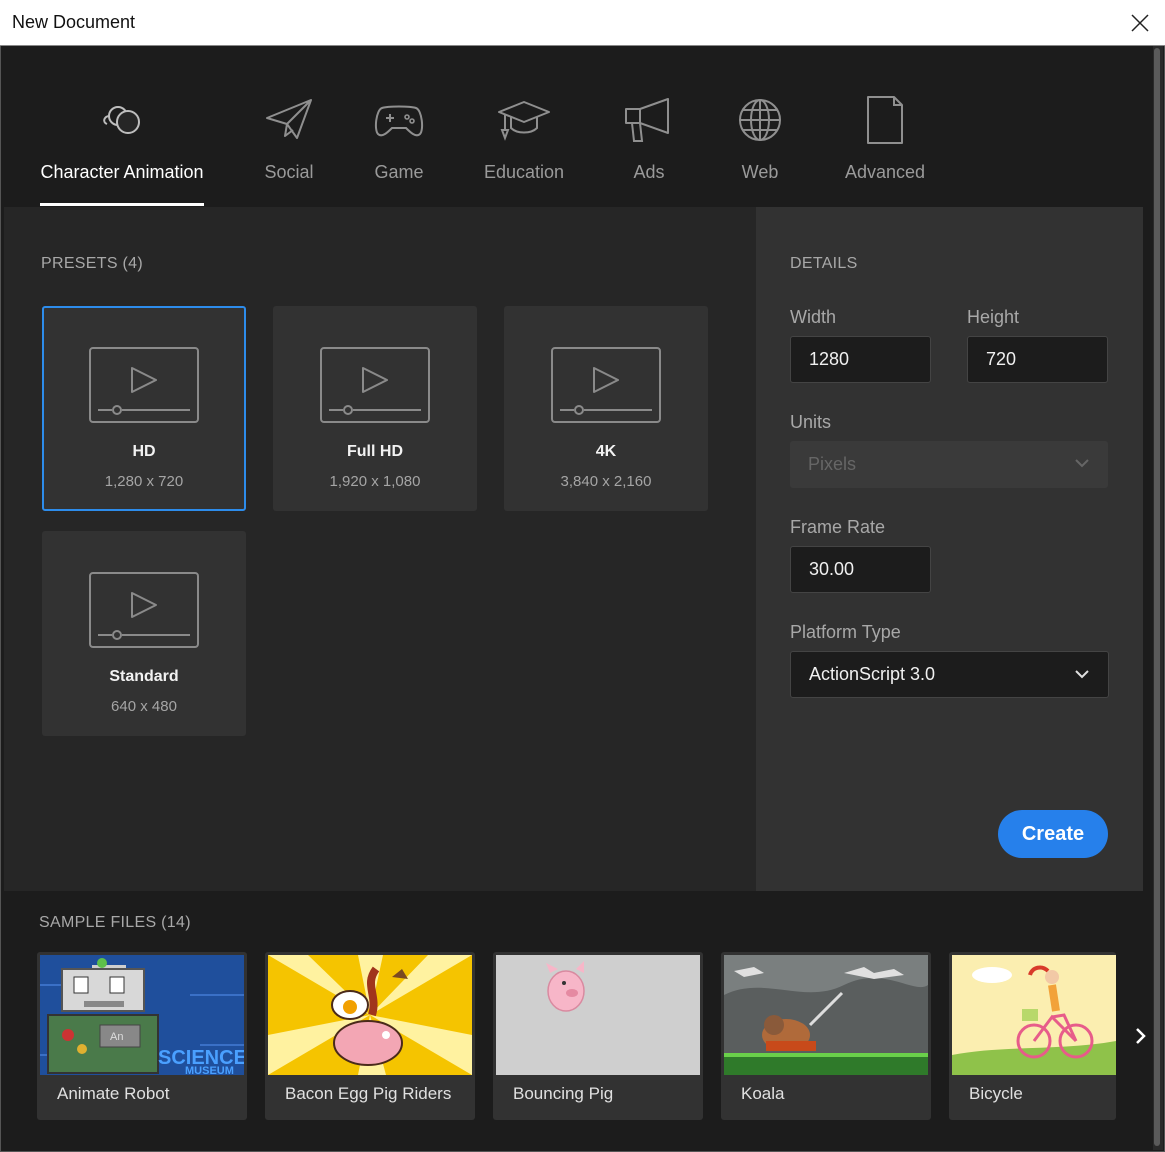  I want to click on sample-bacon-egg-pig-riders: Bacon Egg Pig Riders, so click(370, 1036).